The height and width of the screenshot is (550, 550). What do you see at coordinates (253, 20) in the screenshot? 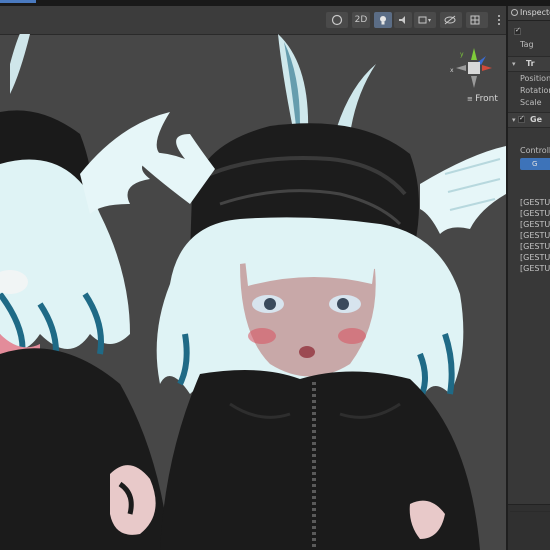
I see `scene-toolbar: 2D` at bounding box center [253, 20].